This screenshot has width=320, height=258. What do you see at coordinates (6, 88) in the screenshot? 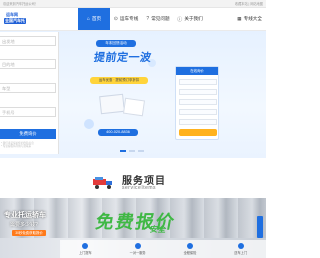
I see `car-model-placeholder: 车型` at bounding box center [6, 88].